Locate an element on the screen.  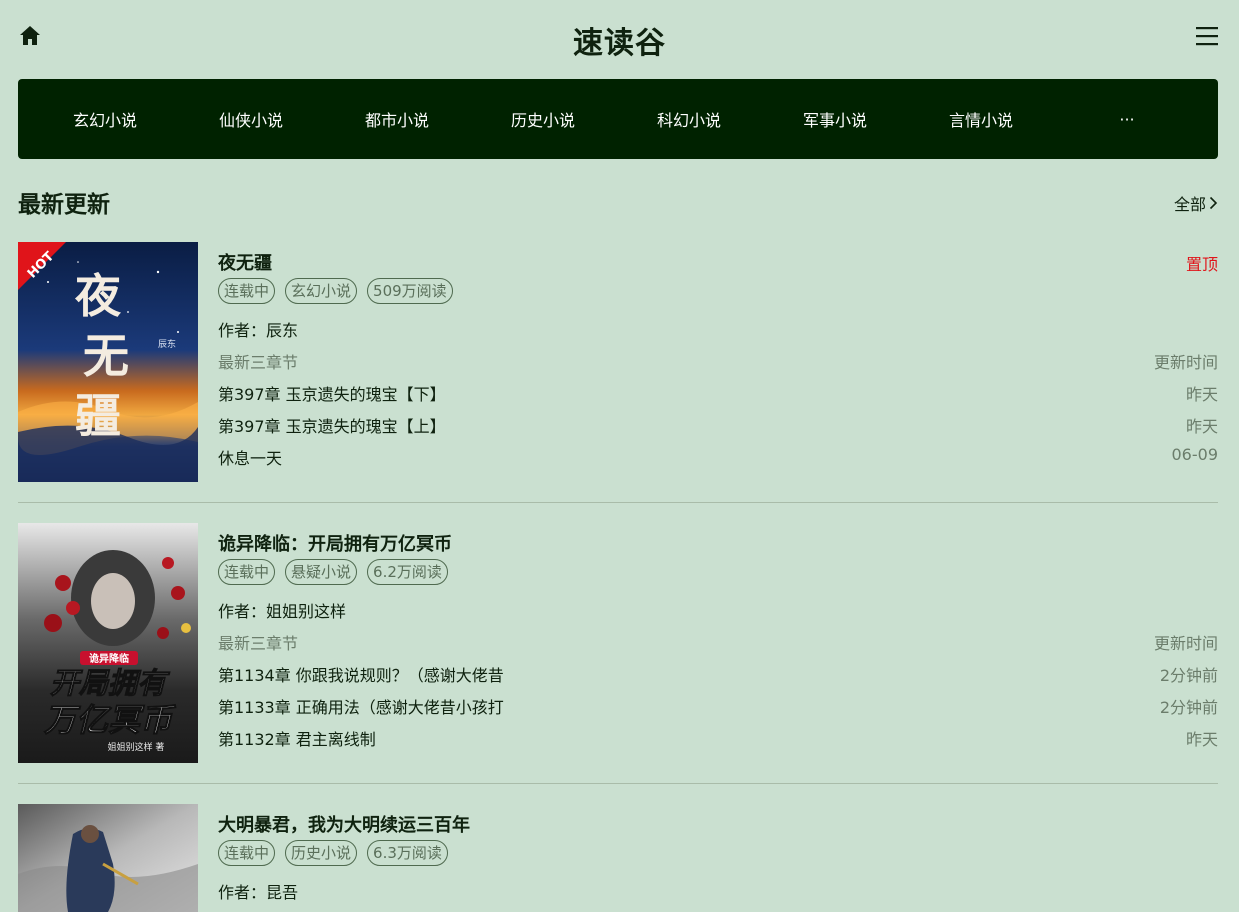
chapter-time: 06-09 is located at coordinates (1195, 454).